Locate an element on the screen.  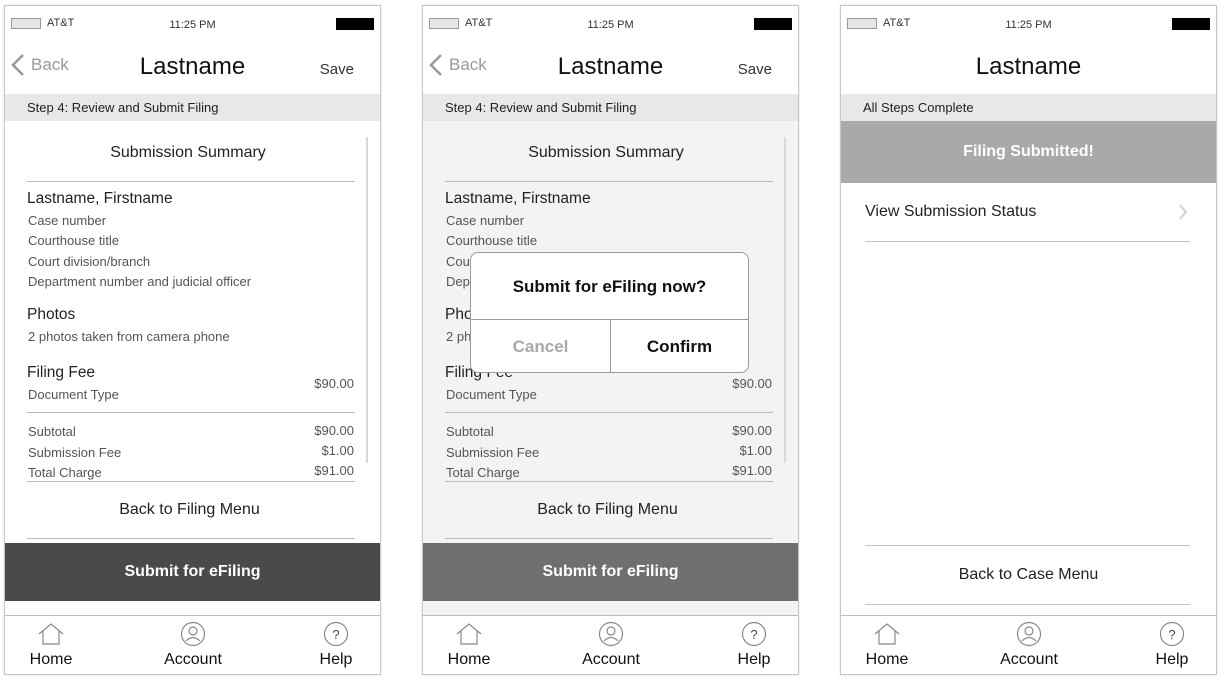
step-indicator: All Steps Complete is located at coordinates (1028, 107).